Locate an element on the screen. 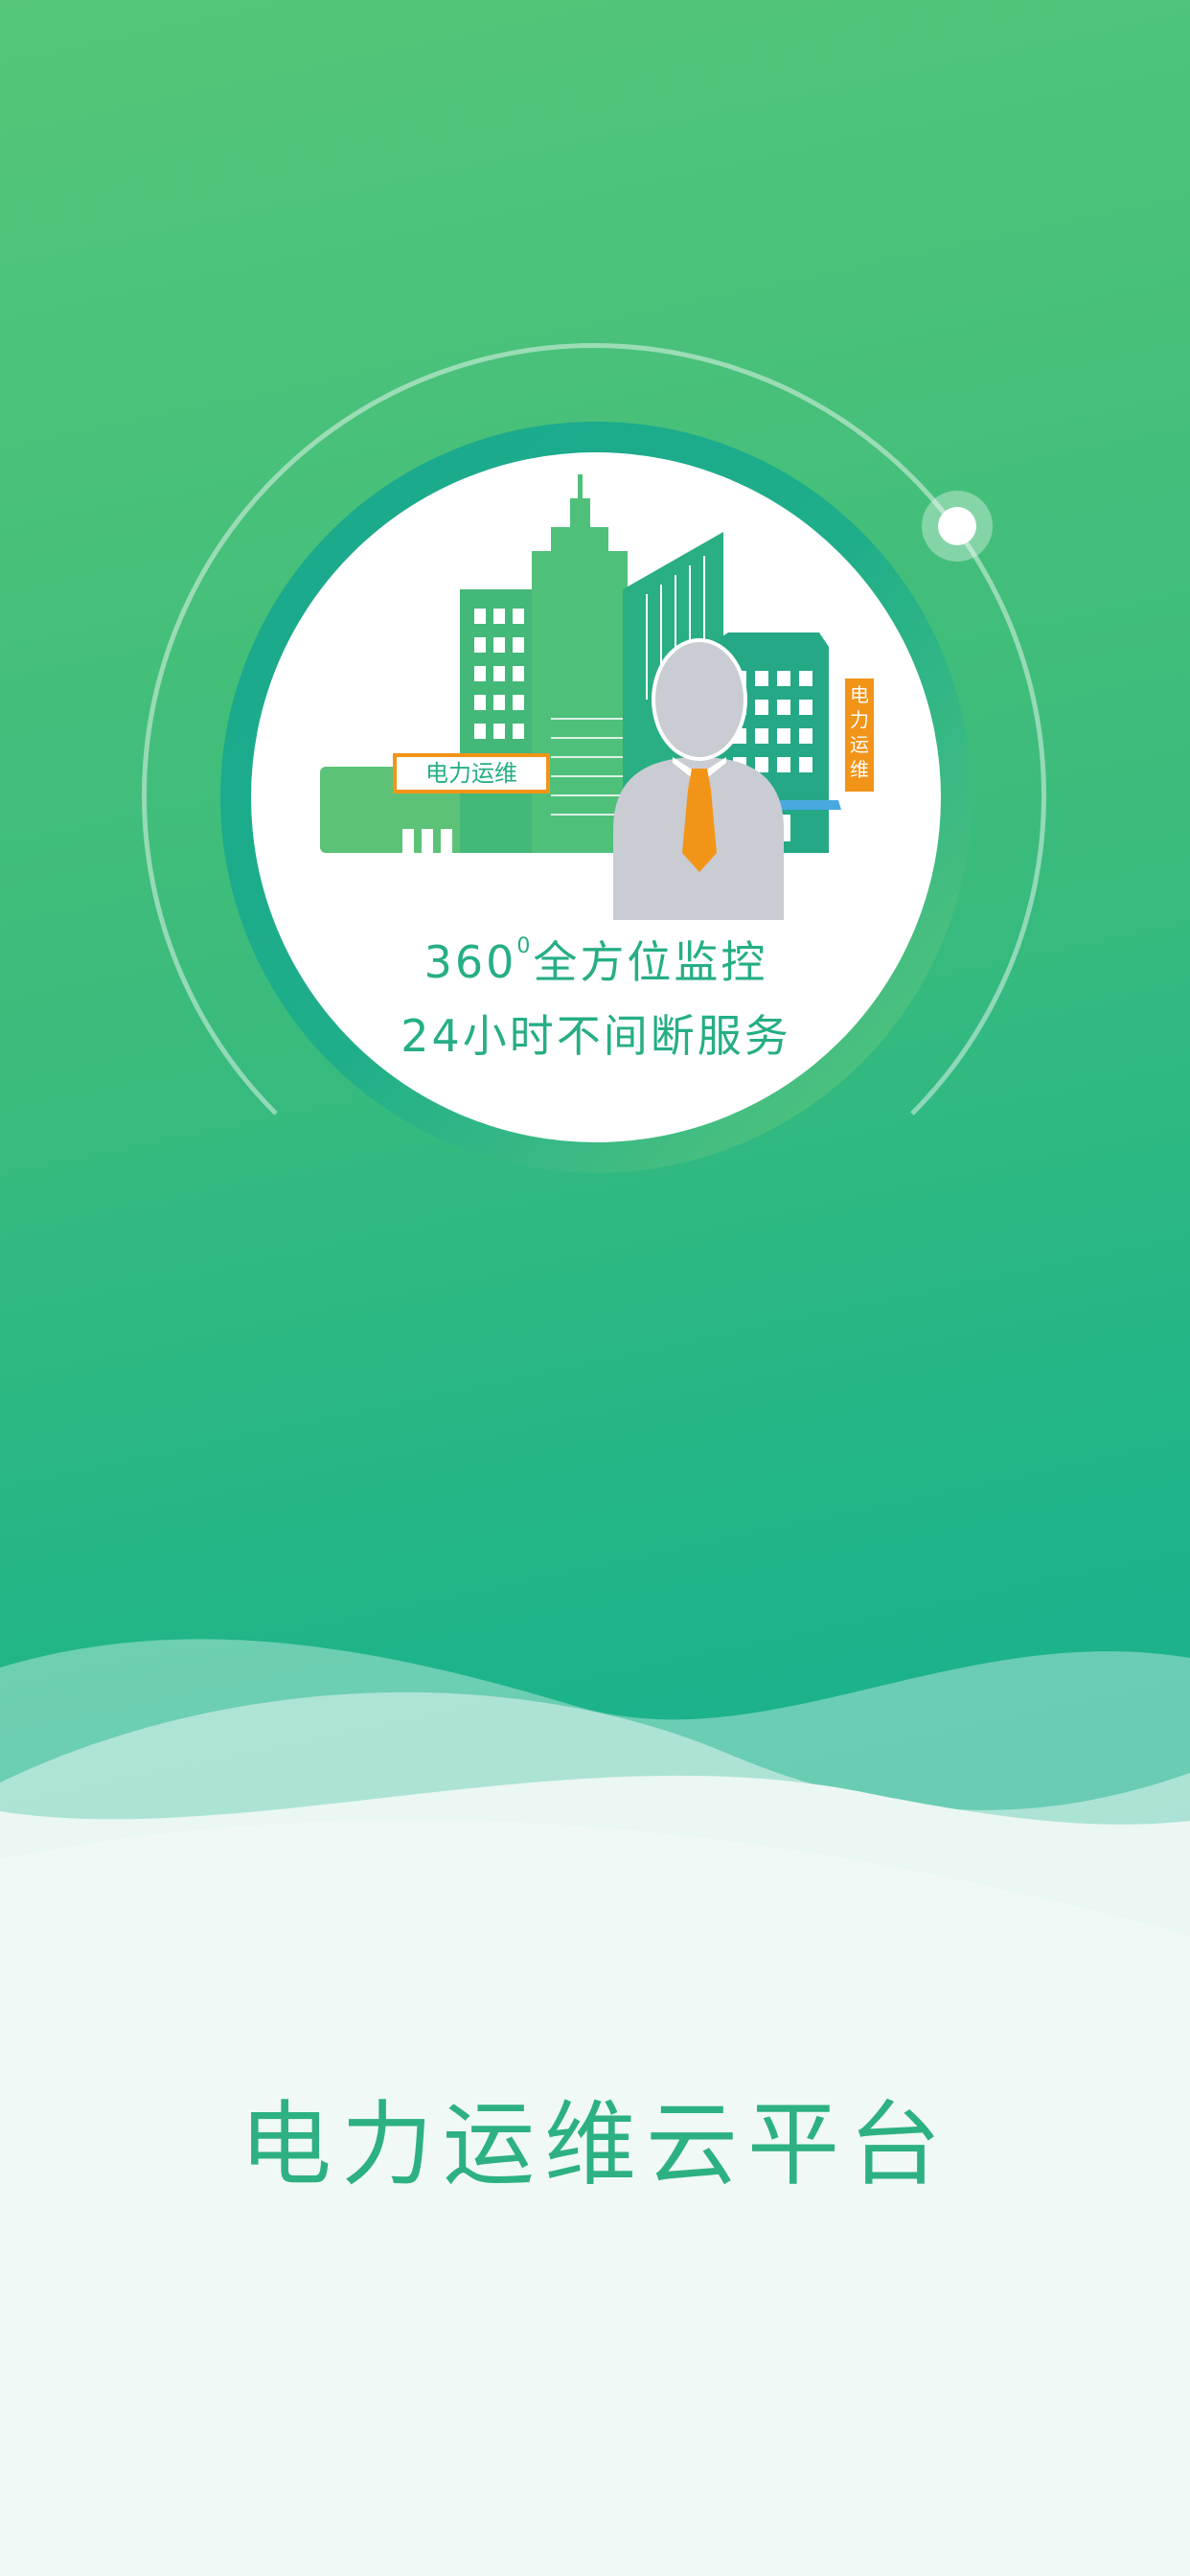 The height and width of the screenshot is (2576, 1190). sign-vertical-char-2: 力 is located at coordinates (859, 719).